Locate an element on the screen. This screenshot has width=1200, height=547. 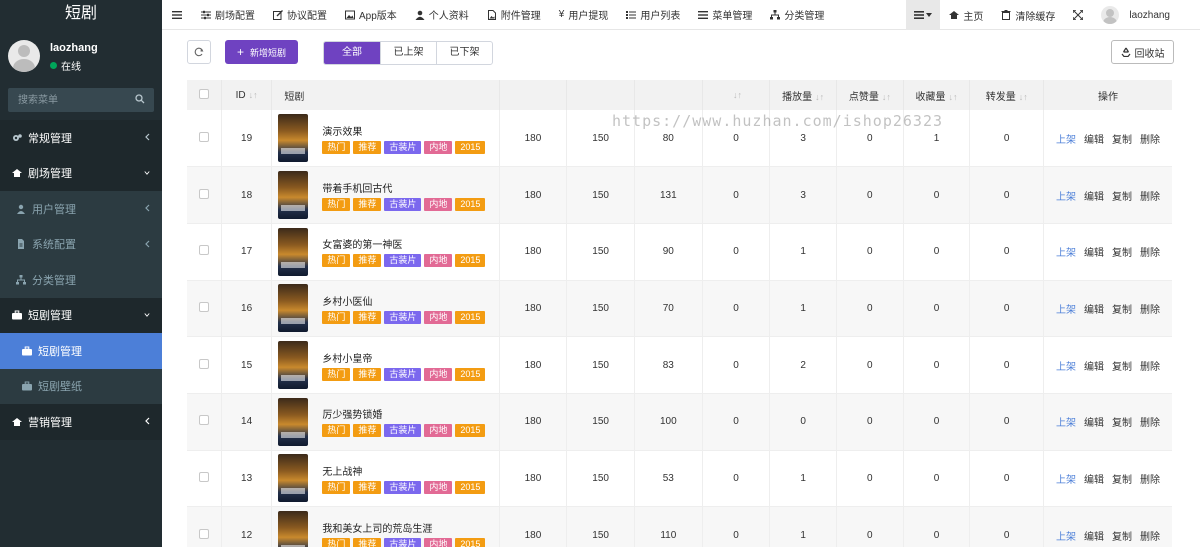
user-menu: laozhang is located at coordinates (1146, 15).